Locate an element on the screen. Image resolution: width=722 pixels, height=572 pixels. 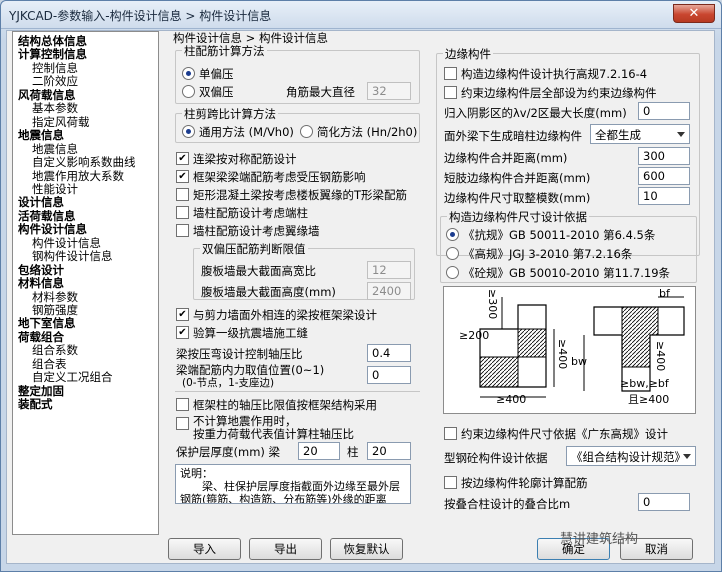
tree-item: 包络设计 is located at coordinates (41, 270).